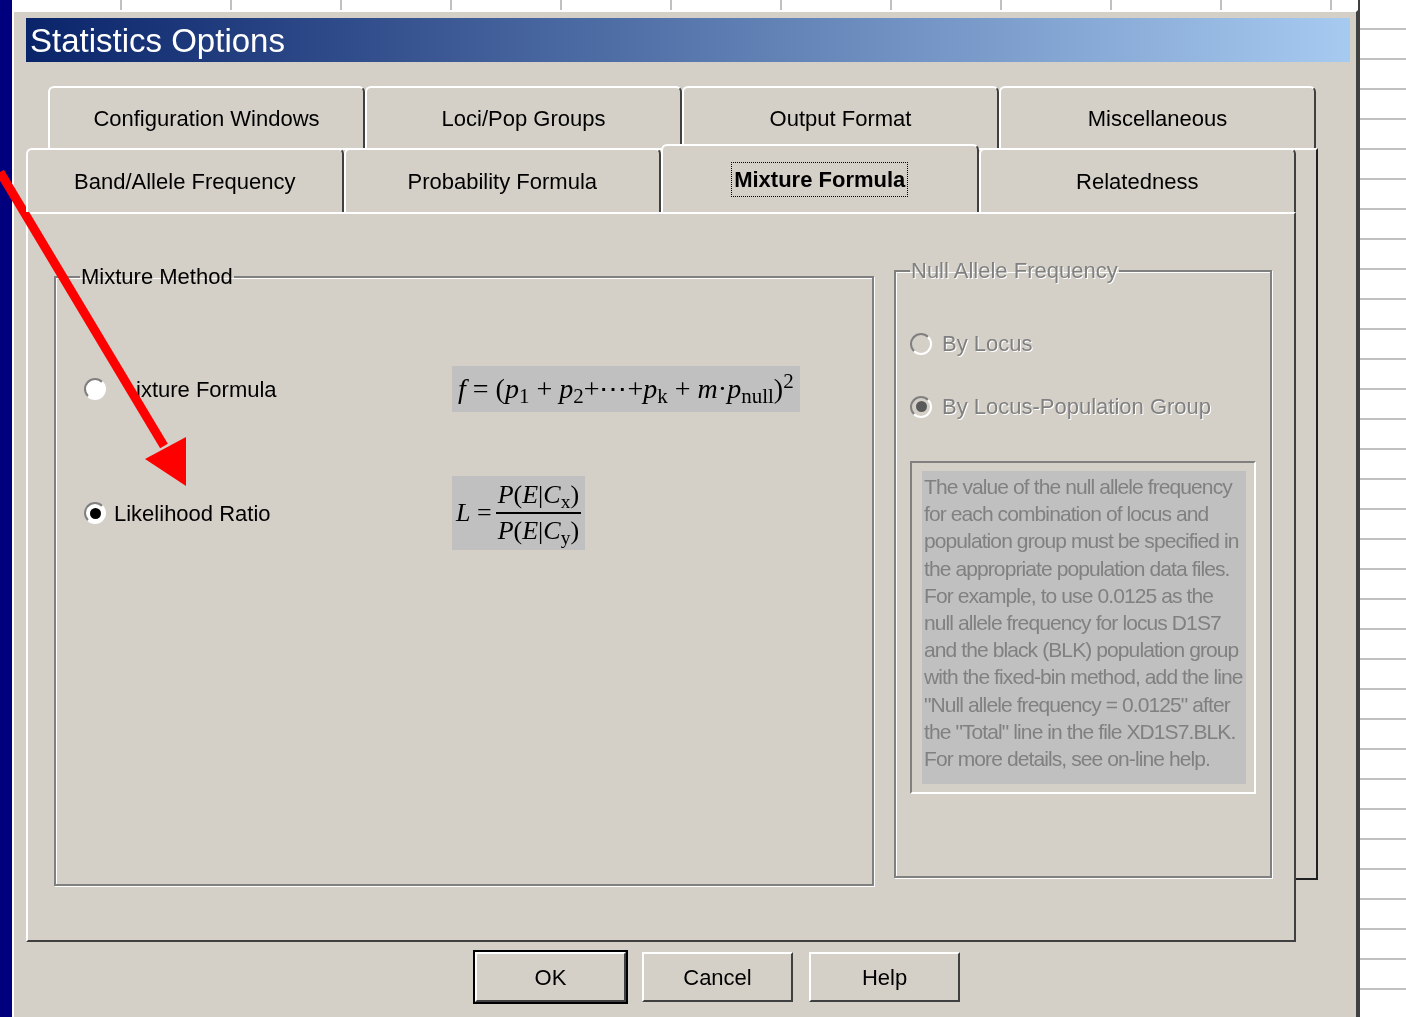  What do you see at coordinates (987, 344) in the screenshot?
I see `option-label: By Locus` at bounding box center [987, 344].